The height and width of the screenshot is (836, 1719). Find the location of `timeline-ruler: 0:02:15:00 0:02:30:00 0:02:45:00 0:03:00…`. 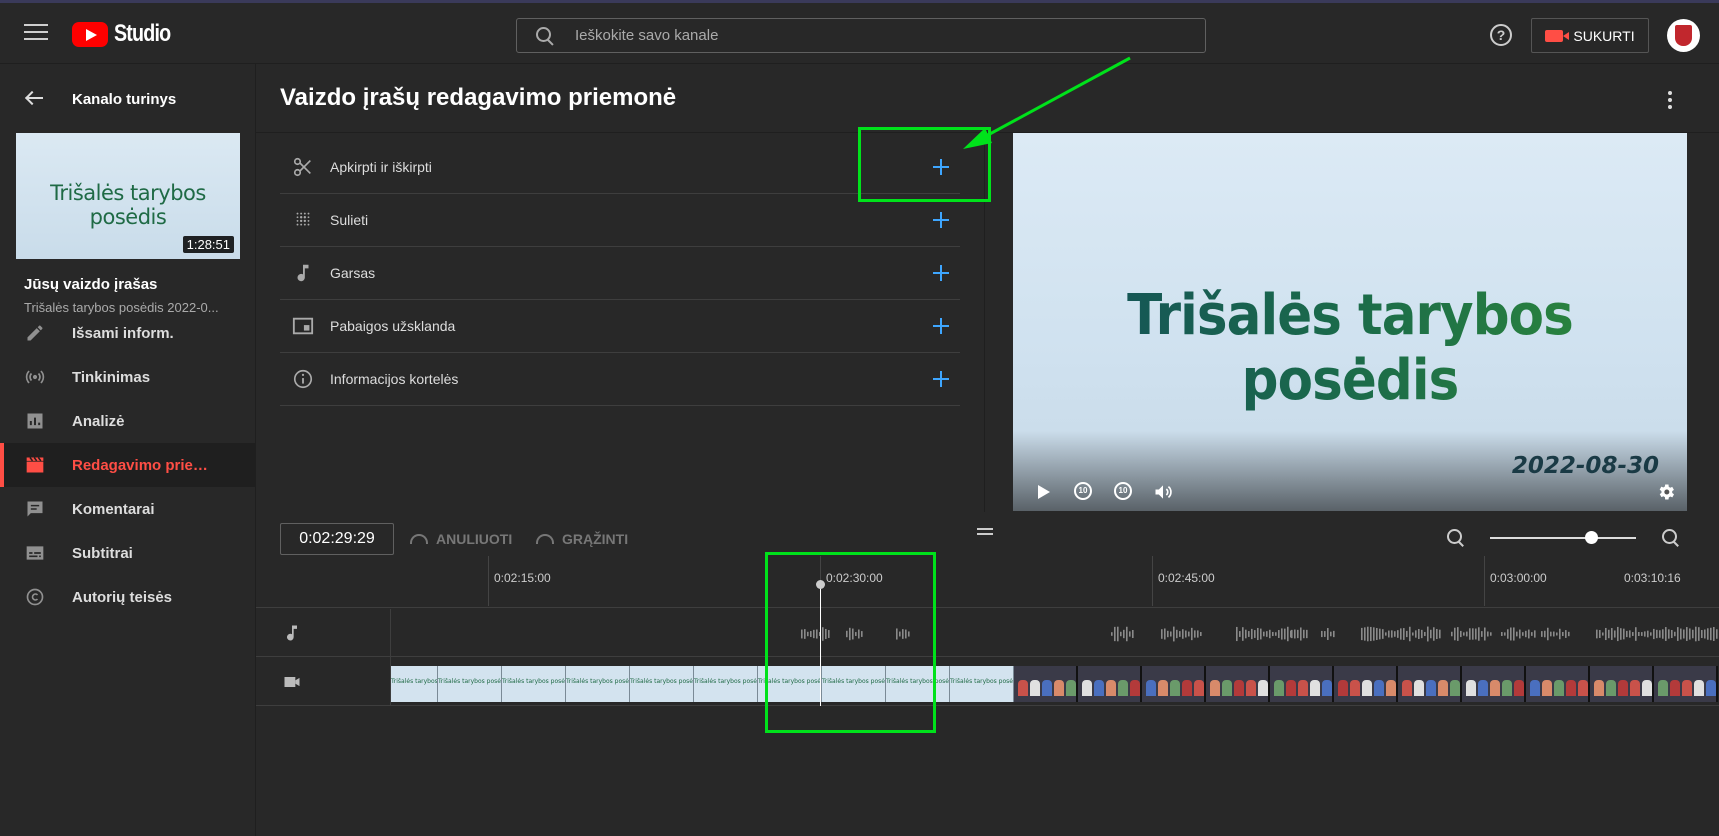

timeline-ruler: 0:02:15:00 0:02:30:00 0:02:45:00 0:03:00… is located at coordinates (987, 582).